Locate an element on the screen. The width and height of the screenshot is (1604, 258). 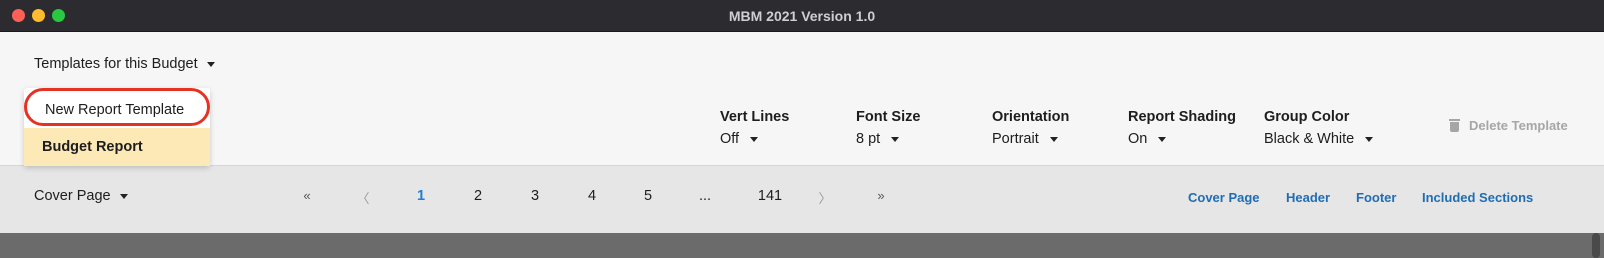
prev-page-button: 〈 is located at coordinates (363, 197).